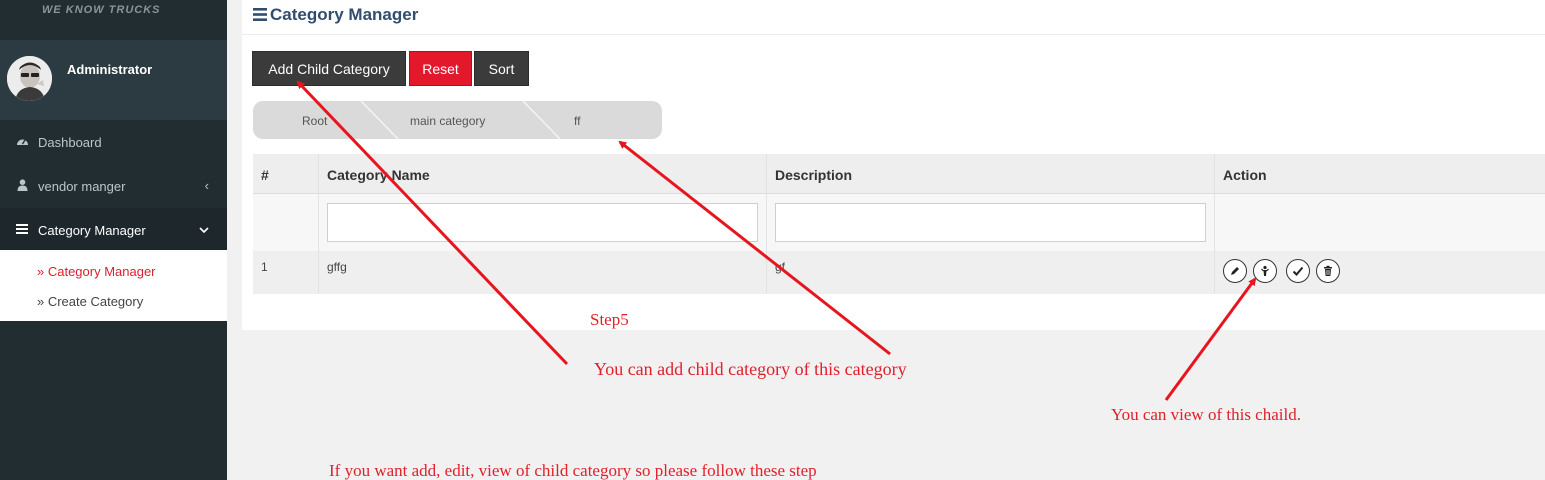  I want to click on breadcrumb: Root main category ff, so click(457, 120).